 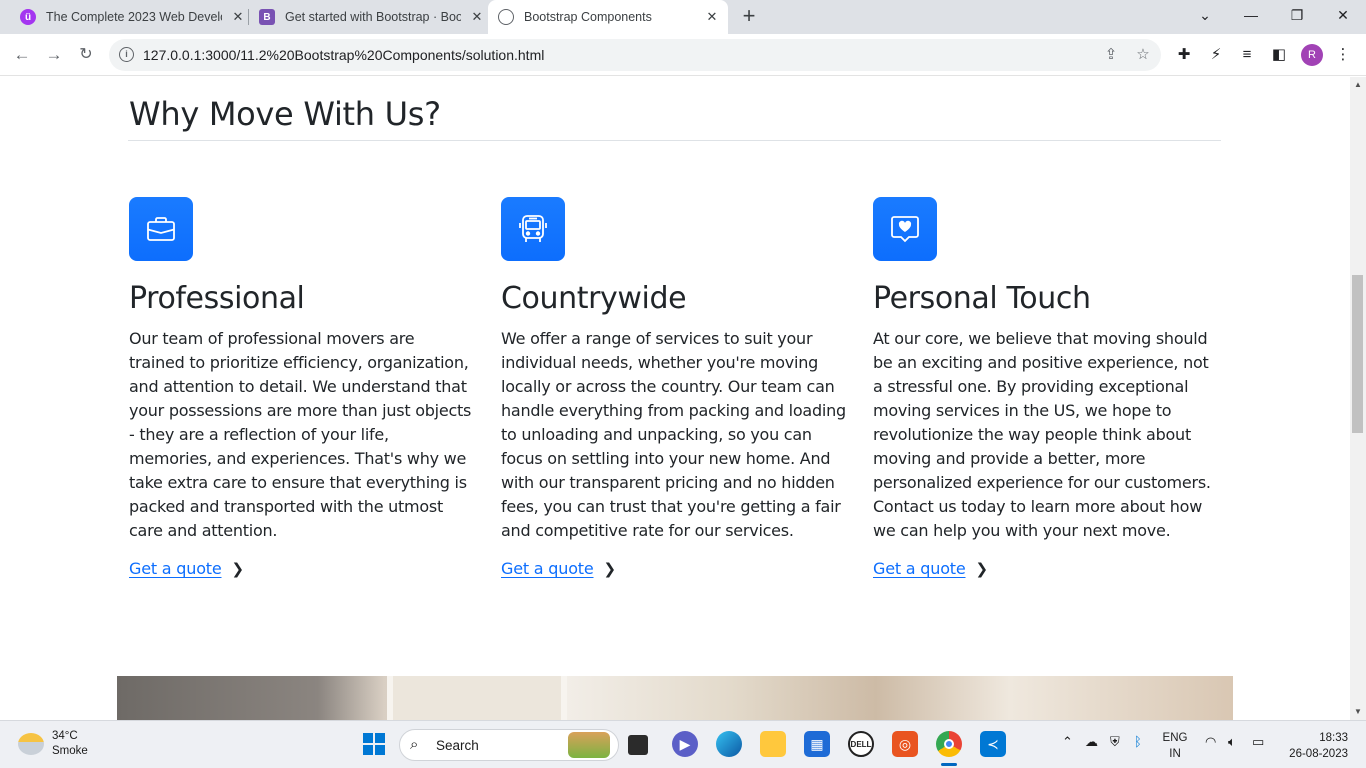 I want to click on udemy-icon: ü, so click(x=28, y=17).